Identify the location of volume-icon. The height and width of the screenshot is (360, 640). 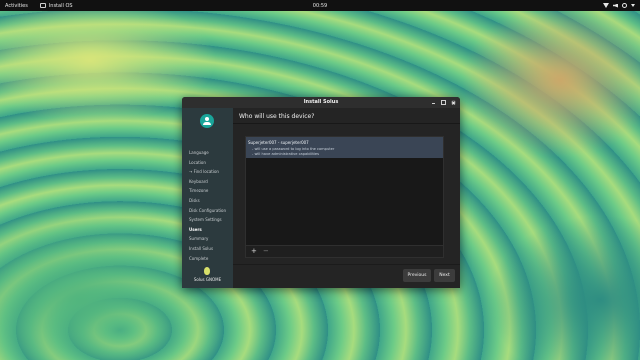
(615, 5).